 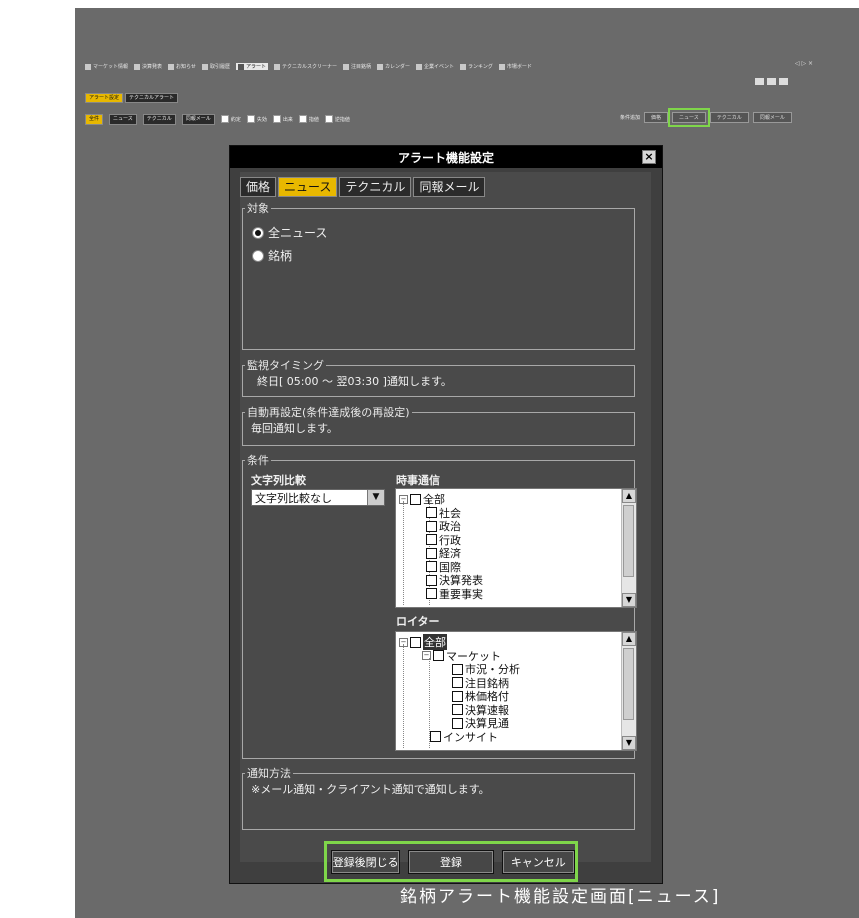 What do you see at coordinates (516, 691) in the screenshot?
I see `reuters-tree: ▲ ▼ − 全部 − マーケット 市況・分析 注目銘柄 株価格付 決算速報 決算見通 インサイト` at bounding box center [516, 691].